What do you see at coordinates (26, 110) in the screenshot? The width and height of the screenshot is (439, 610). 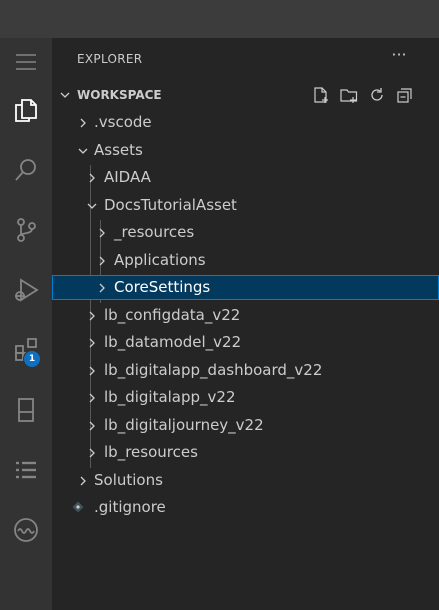 I see `explorer-icon` at bounding box center [26, 110].